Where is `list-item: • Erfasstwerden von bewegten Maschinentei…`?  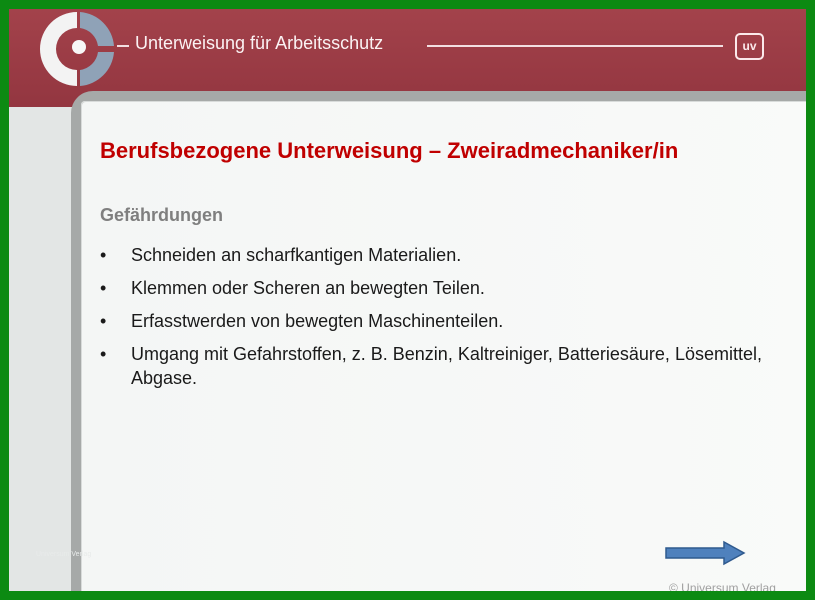 list-item: • Erfasstwerden von bewegten Maschinentei… is located at coordinates (440, 321).